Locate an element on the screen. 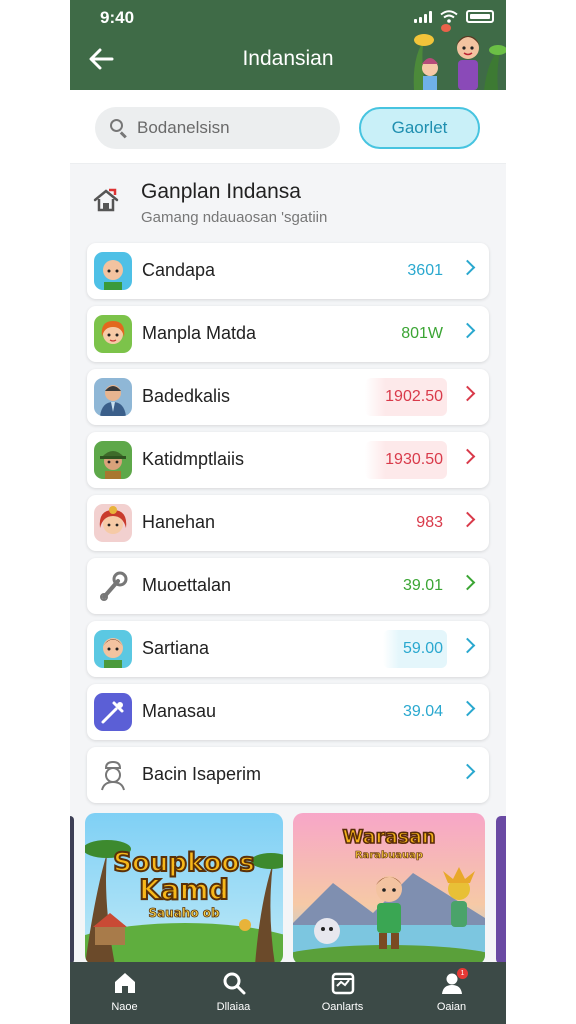  list-item-label: Manpla Matda is located at coordinates (199, 333).